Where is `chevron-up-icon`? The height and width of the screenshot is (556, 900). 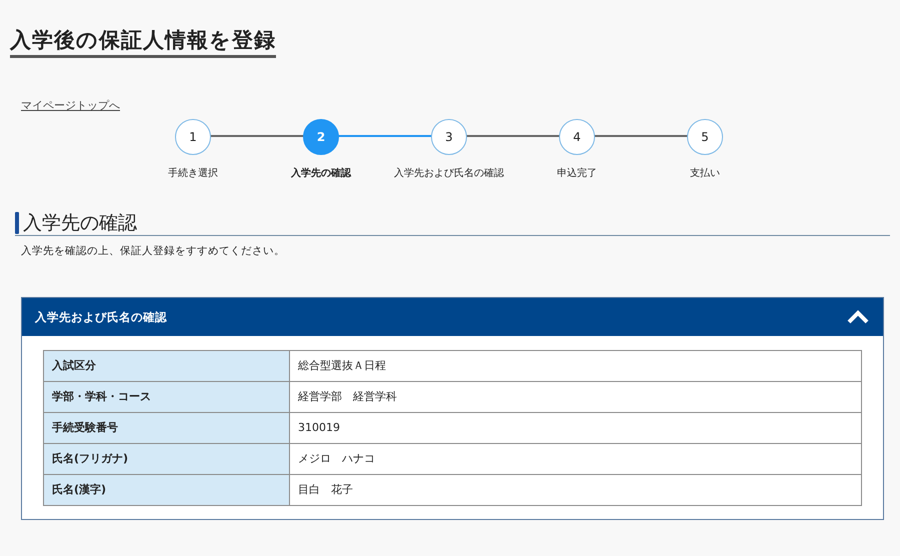 chevron-up-icon is located at coordinates (858, 317).